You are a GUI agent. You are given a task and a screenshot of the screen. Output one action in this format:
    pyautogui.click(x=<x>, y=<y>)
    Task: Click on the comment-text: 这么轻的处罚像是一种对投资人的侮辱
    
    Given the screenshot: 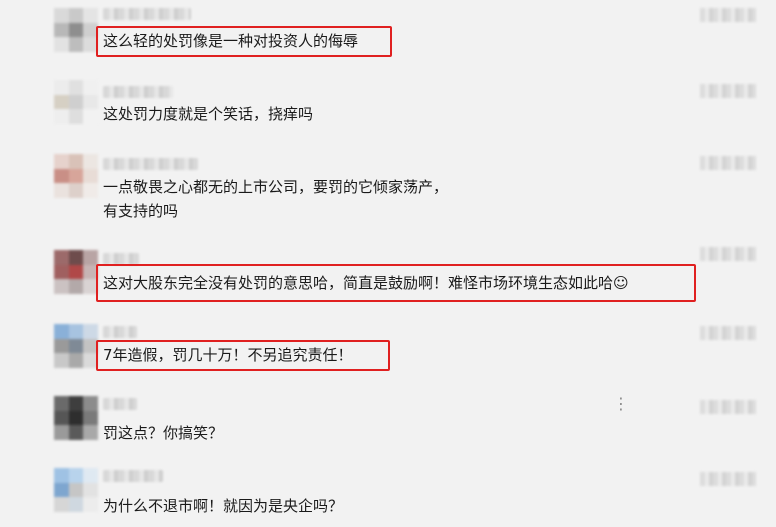 What is the action you would take?
    pyautogui.click(x=231, y=41)
    